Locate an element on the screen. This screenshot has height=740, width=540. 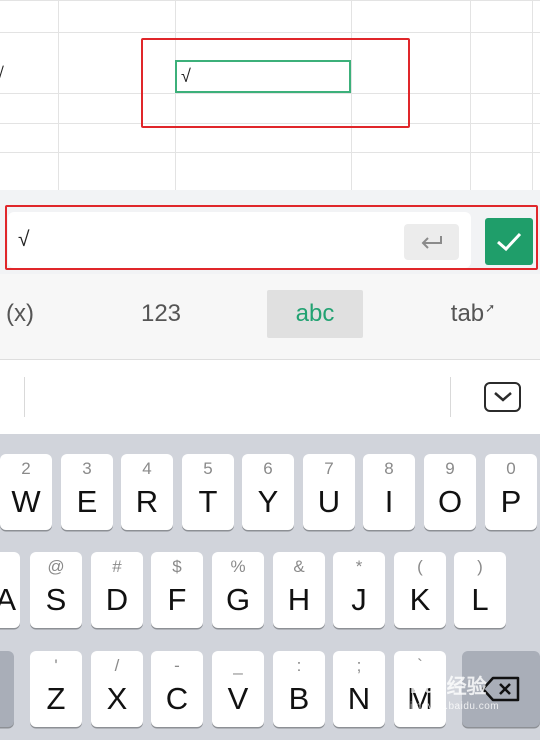
key-j: * J is located at coordinates (359, 590).